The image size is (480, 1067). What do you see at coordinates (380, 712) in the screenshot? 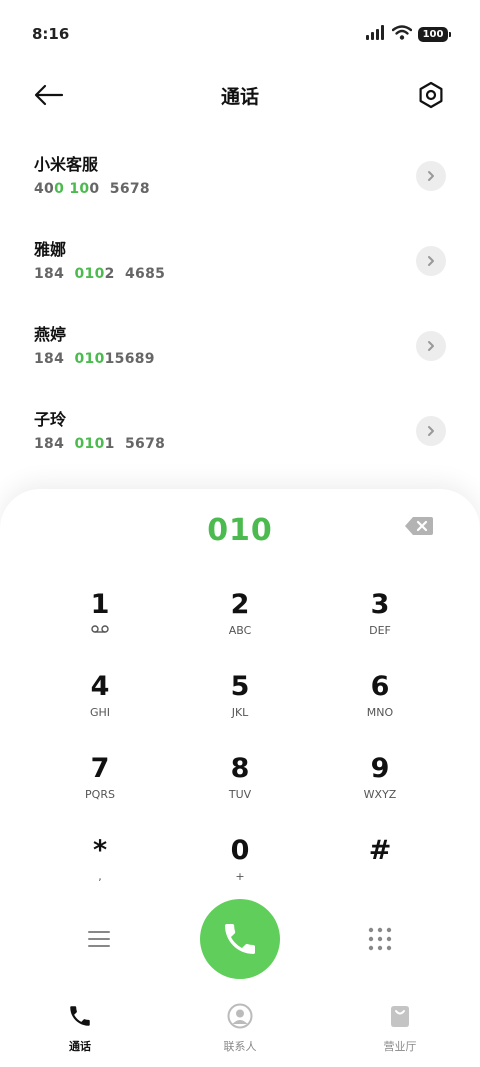
I see `key-letters: MNO` at bounding box center [380, 712].